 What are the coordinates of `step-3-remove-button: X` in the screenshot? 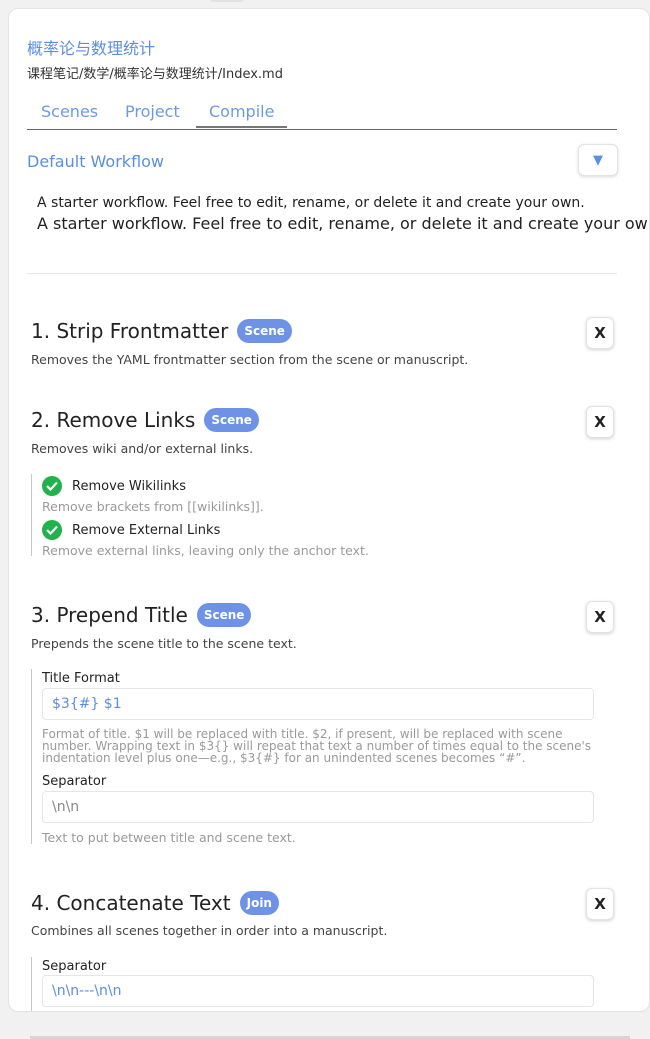 It's located at (600, 617).